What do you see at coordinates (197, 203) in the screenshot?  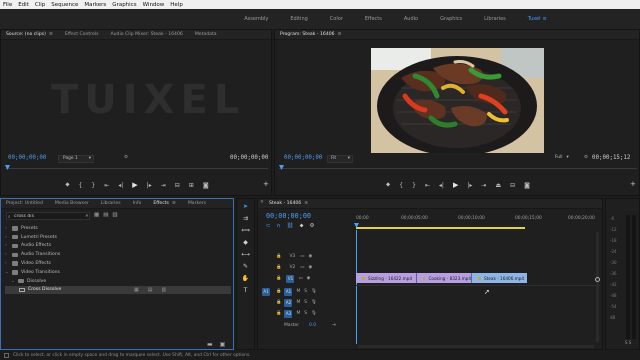 I see `tab-markers: Markers` at bounding box center [197, 203].